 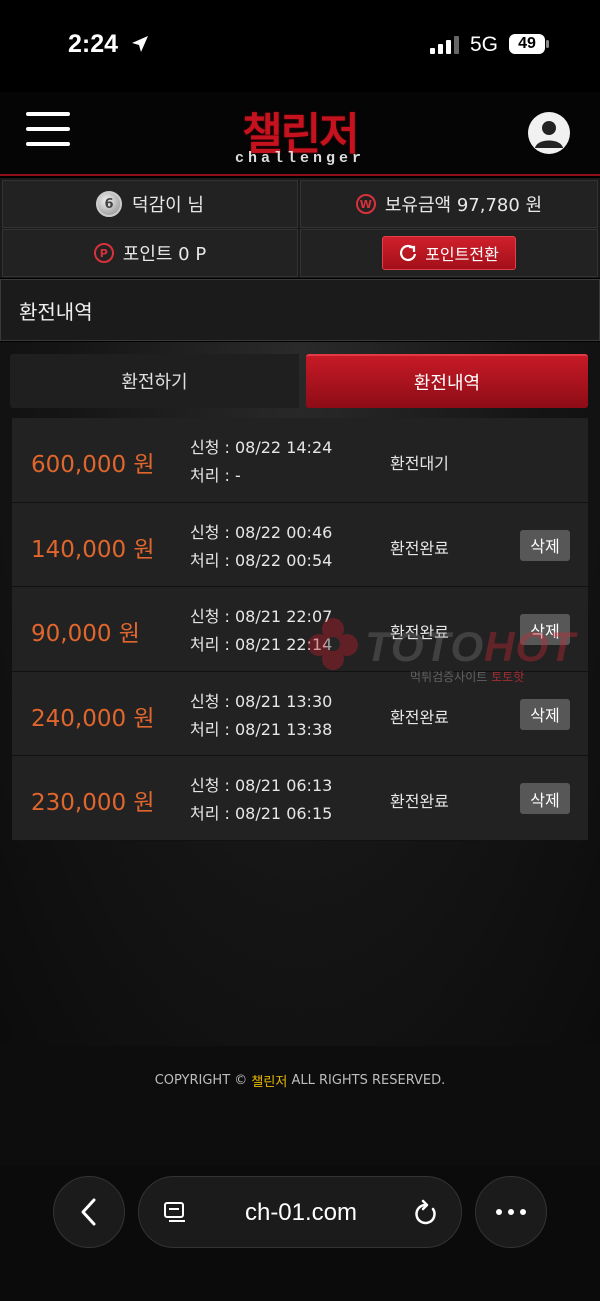 I want to click on chevron-left-icon, so click(x=88, y=1212).